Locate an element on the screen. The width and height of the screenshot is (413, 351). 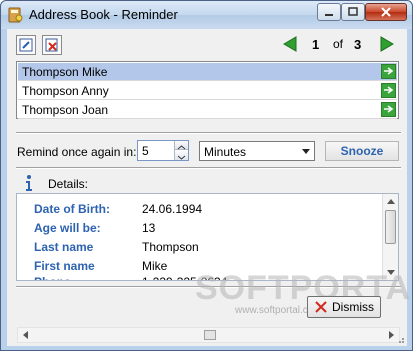
contact-row: Thompson Mike is located at coordinates (207, 72).